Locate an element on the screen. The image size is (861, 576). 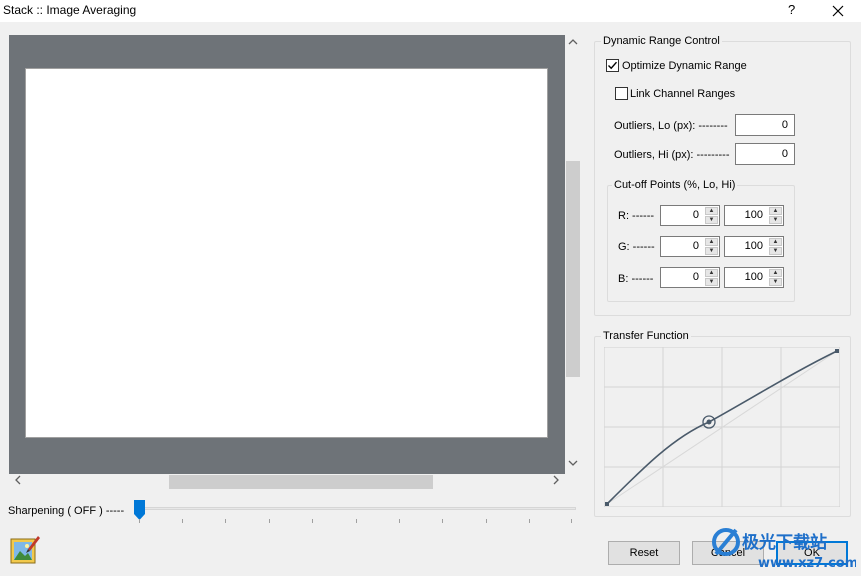
vertical-scroll-thumb is located at coordinates (573, 269).